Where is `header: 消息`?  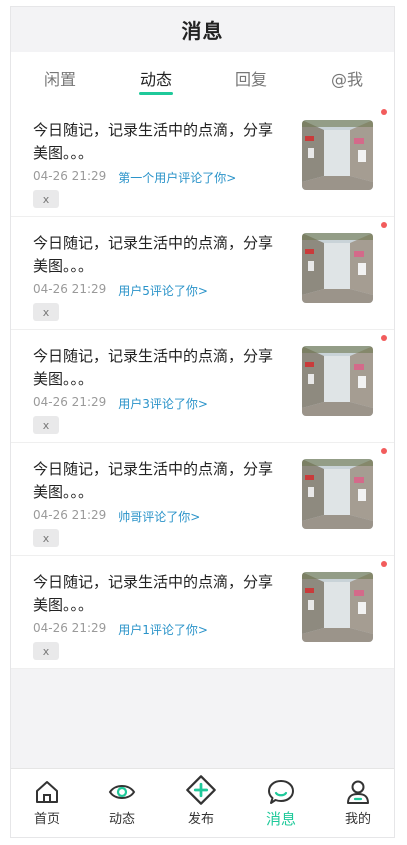
header: 消息 is located at coordinates (202, 29).